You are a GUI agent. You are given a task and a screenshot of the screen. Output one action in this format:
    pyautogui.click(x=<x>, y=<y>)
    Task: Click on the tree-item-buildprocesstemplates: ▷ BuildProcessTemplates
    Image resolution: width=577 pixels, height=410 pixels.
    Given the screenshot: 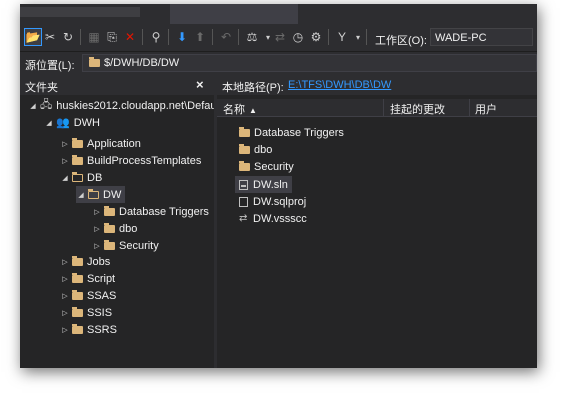 What is the action you would take?
    pyautogui.click(x=130, y=160)
    